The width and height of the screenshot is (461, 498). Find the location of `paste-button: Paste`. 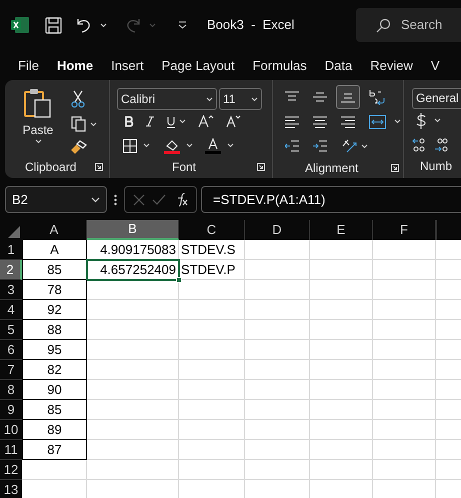

paste-button: Paste is located at coordinates (38, 122).